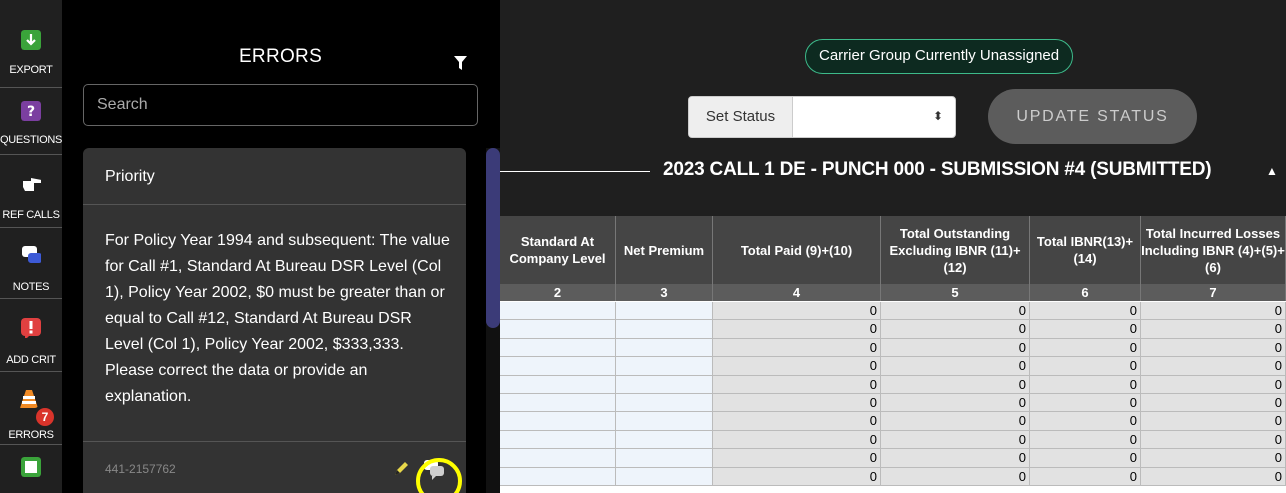 This screenshot has width=1286, height=493. I want to click on column-header: Standard At Company Level, so click(558, 250).